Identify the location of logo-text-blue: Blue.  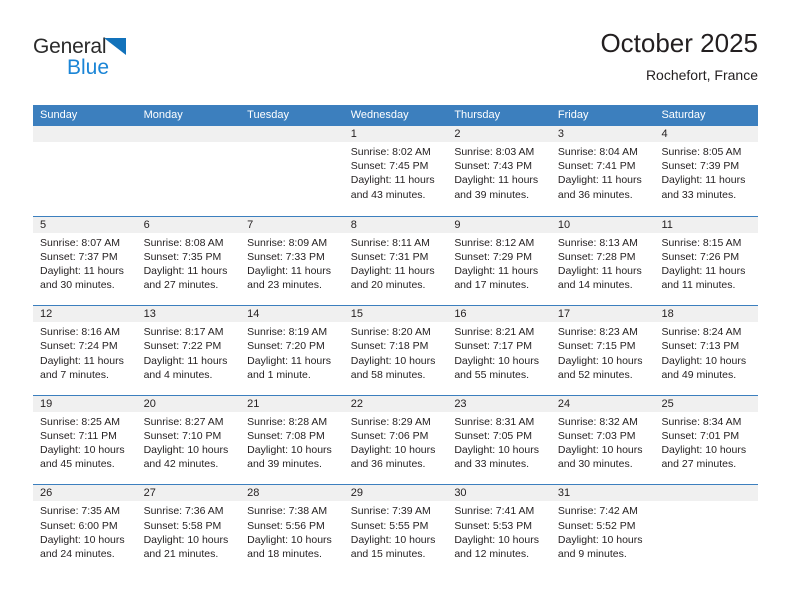
(88, 67).